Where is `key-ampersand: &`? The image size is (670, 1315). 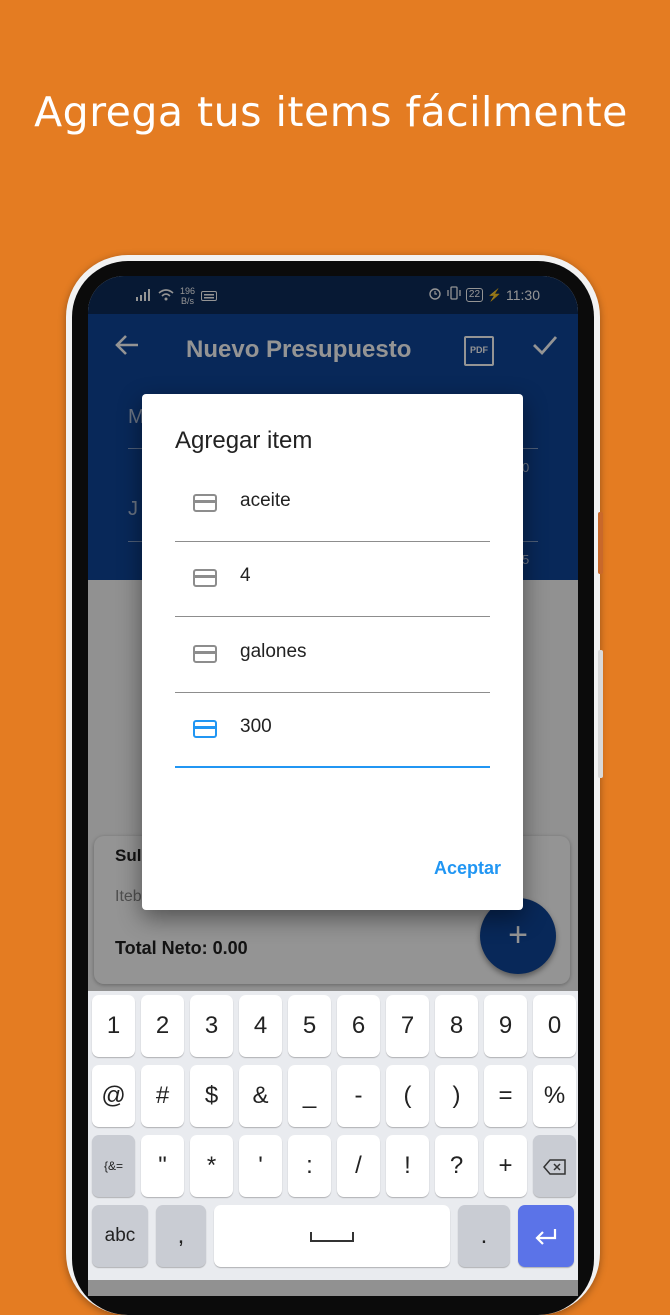
key-ampersand: & is located at coordinates (260, 1096).